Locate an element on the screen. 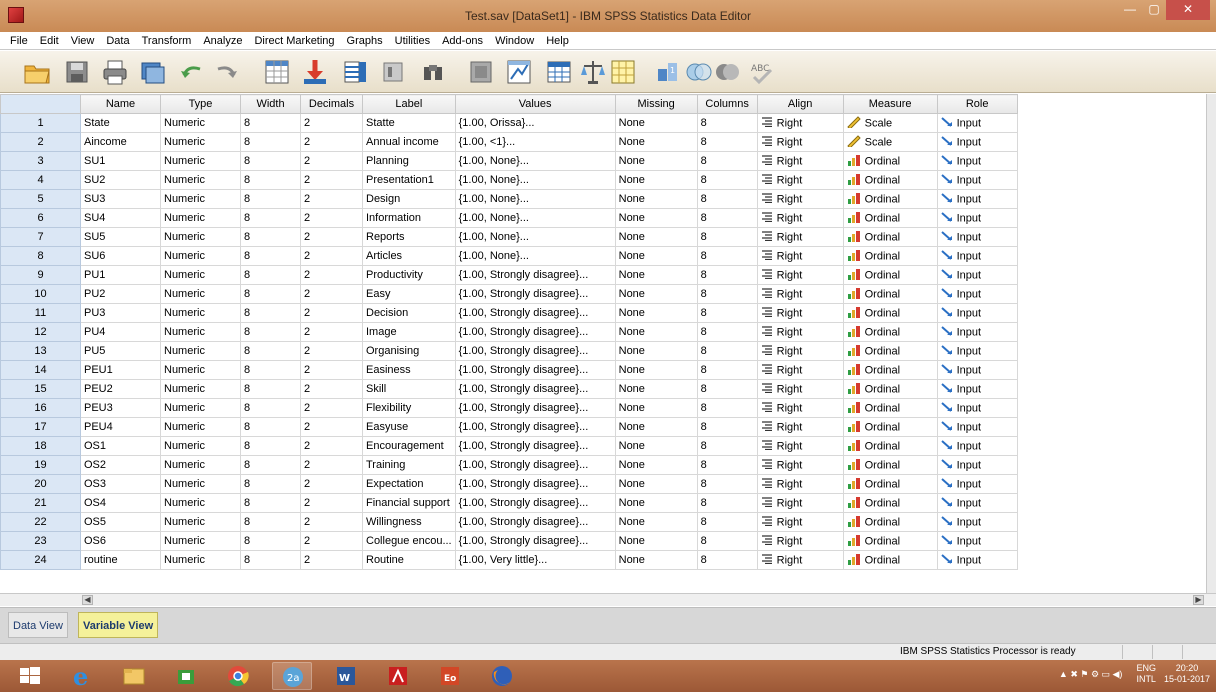  cell-name: OS6 is located at coordinates (120, 541).